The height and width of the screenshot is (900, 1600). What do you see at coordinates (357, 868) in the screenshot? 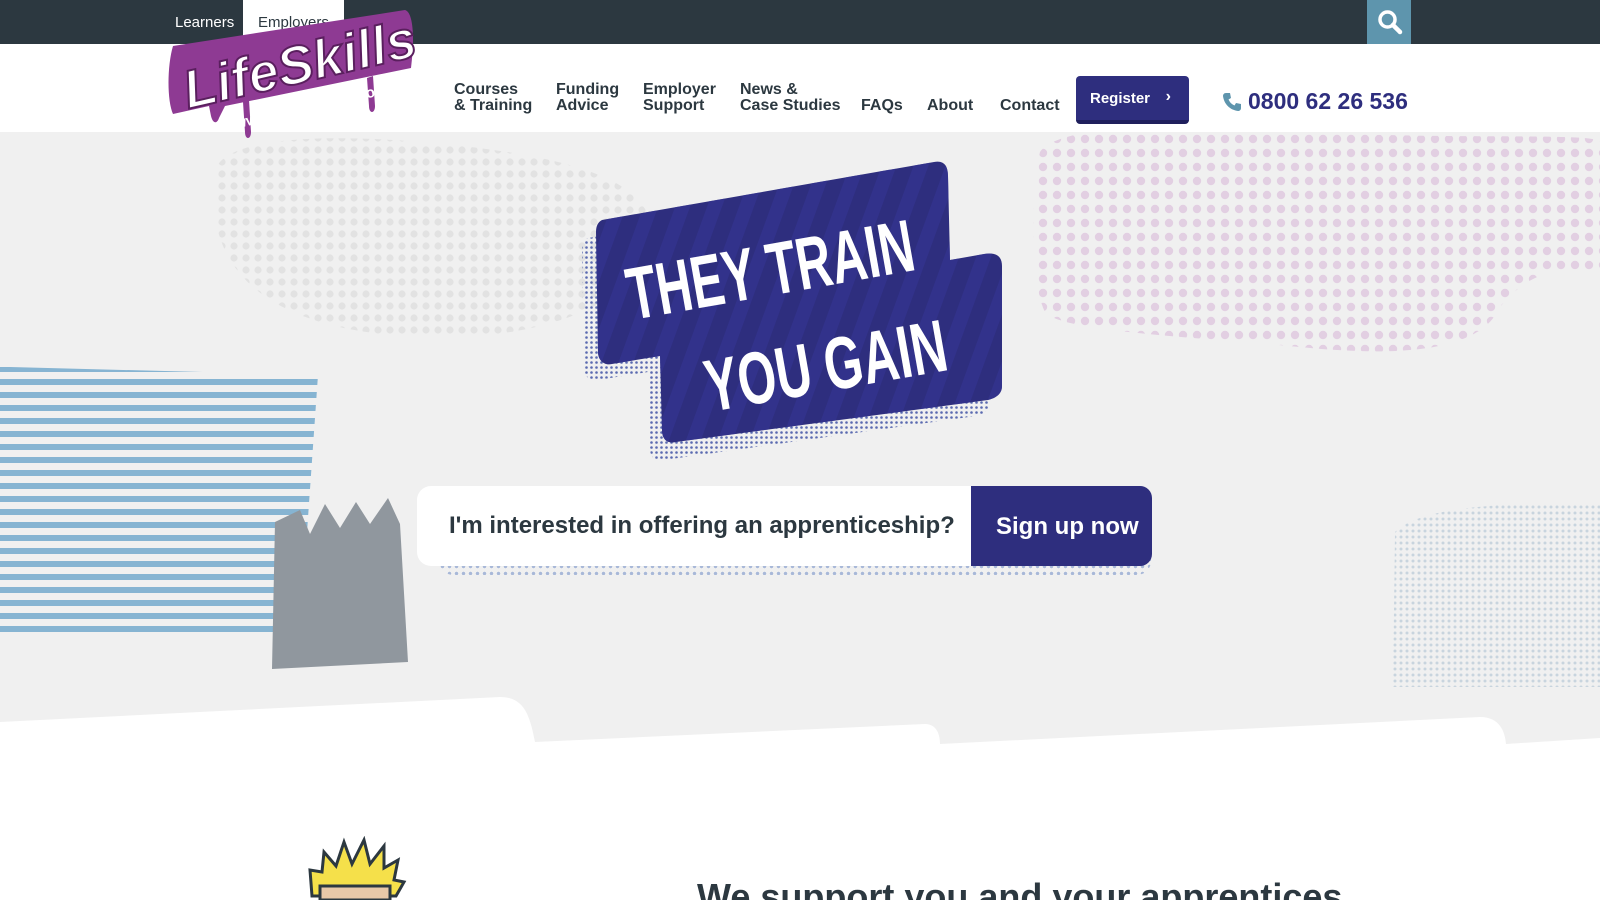
I see `mascot-illustration` at bounding box center [357, 868].